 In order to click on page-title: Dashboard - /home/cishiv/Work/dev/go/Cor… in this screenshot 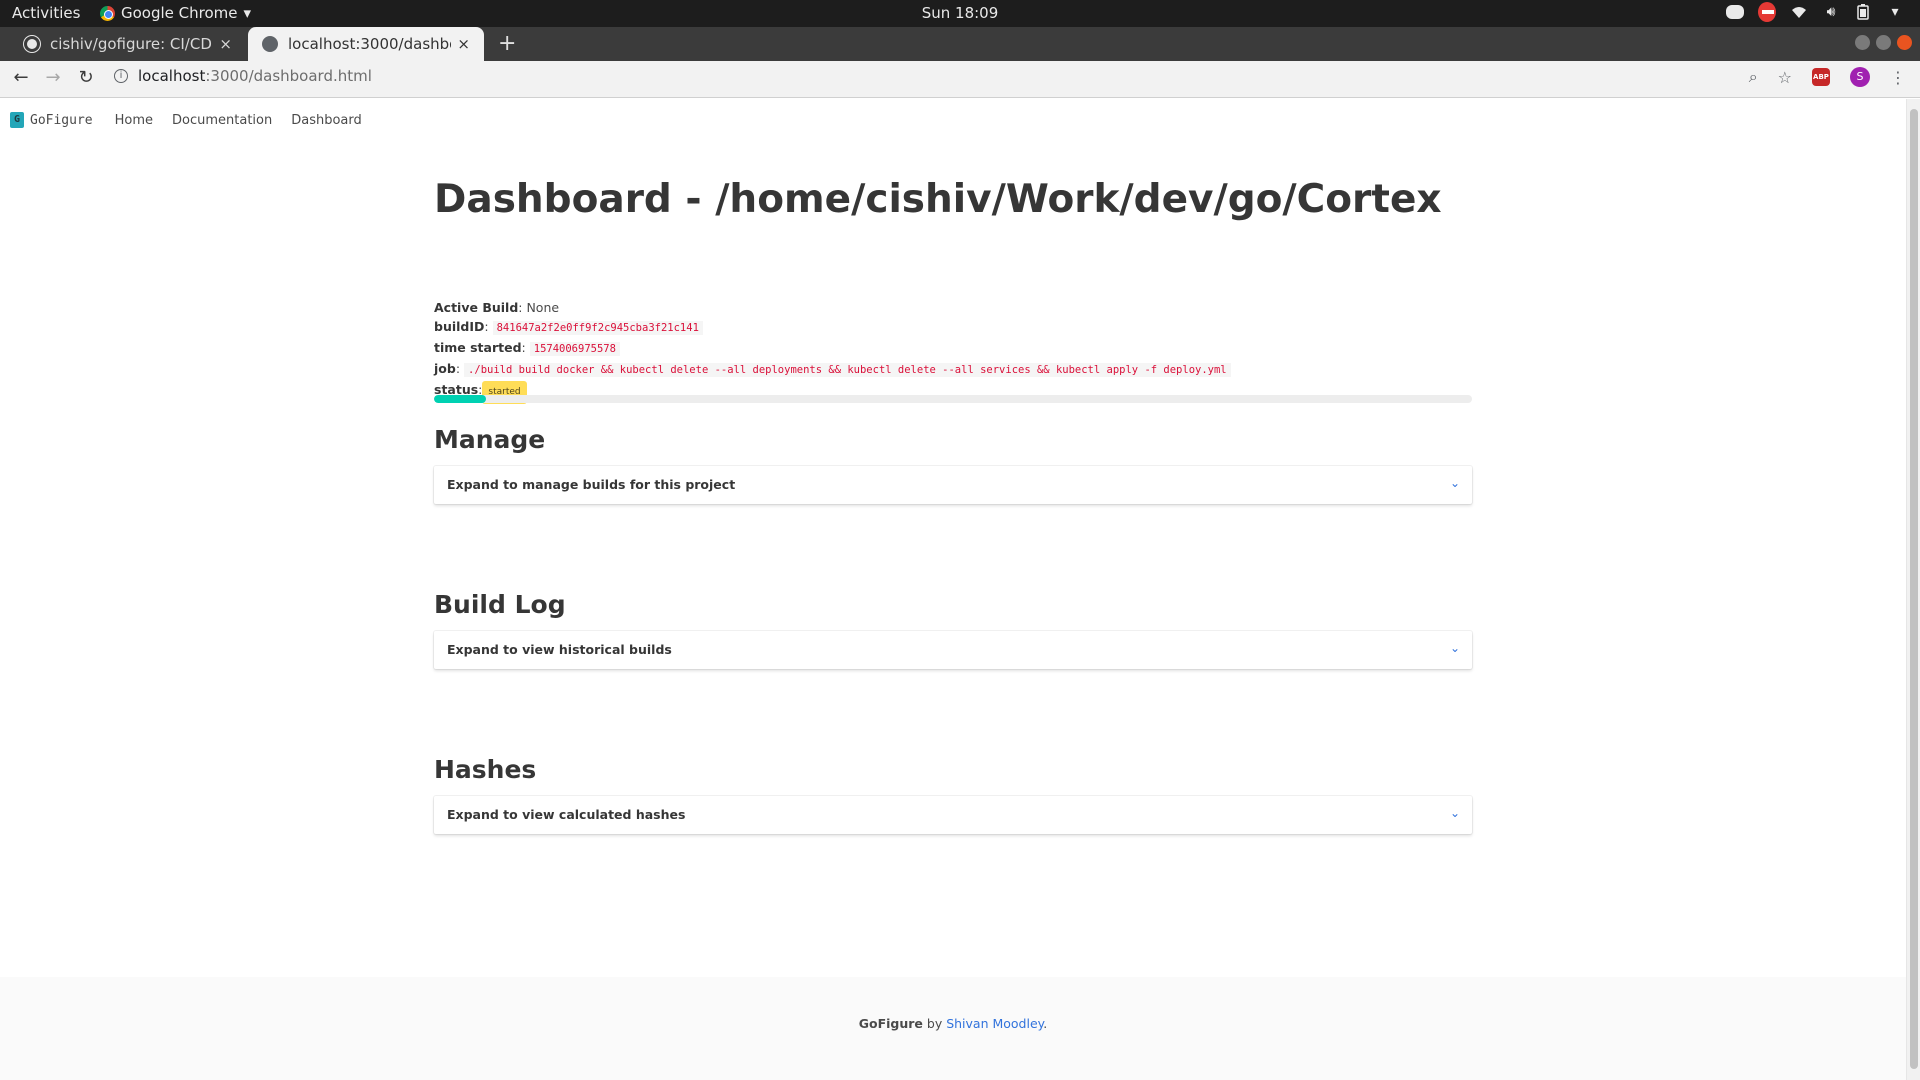, I will do `click(938, 199)`.